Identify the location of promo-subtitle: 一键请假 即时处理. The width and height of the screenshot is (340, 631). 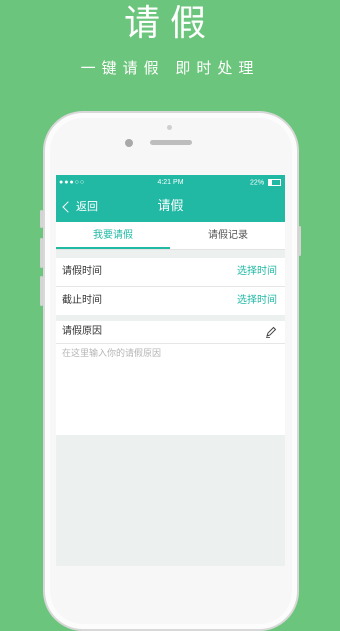
(170, 68).